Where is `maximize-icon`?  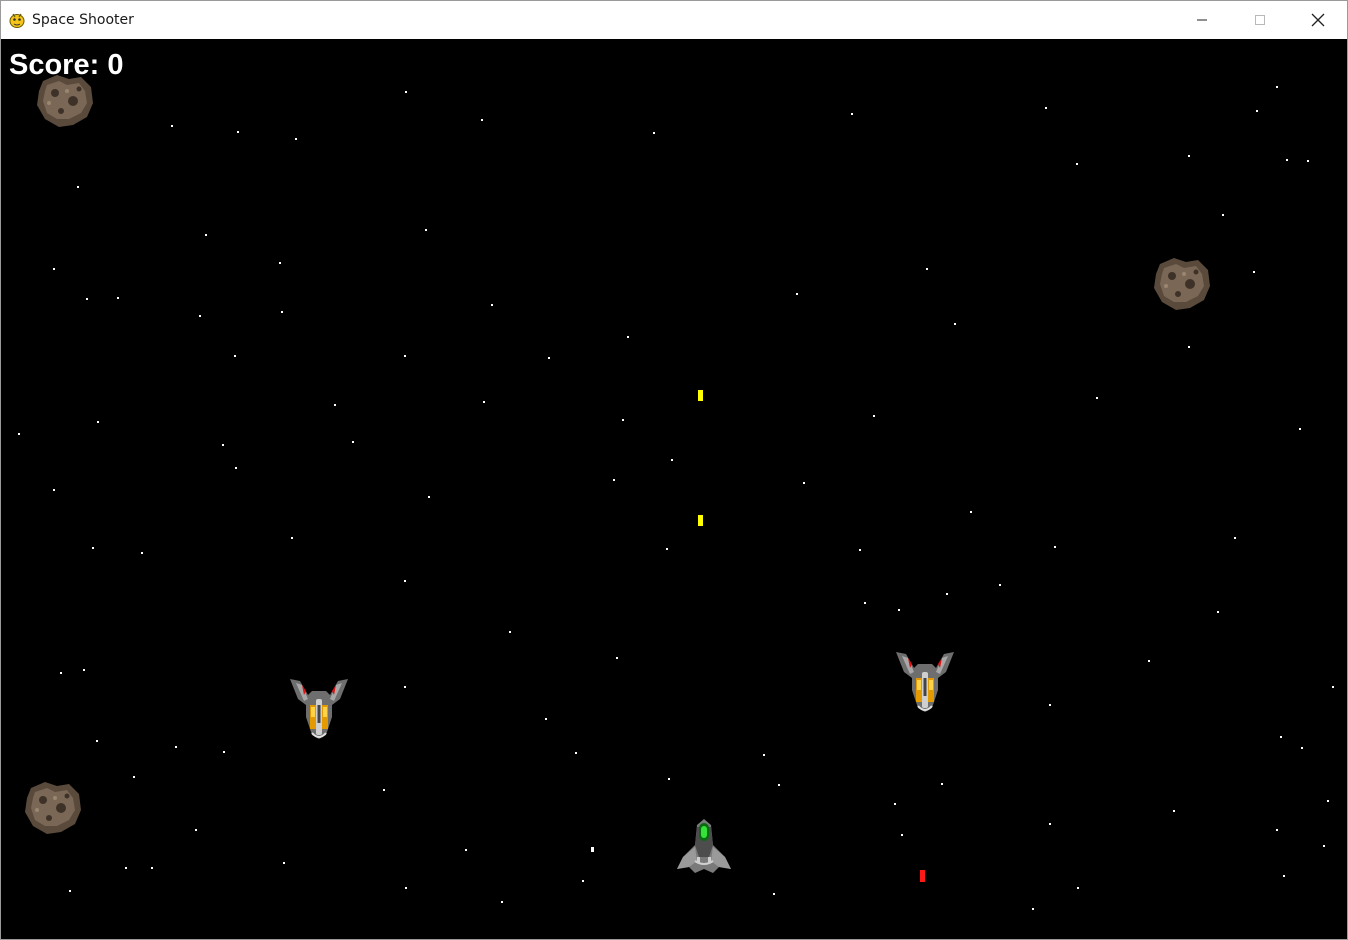 maximize-icon is located at coordinates (1260, 20).